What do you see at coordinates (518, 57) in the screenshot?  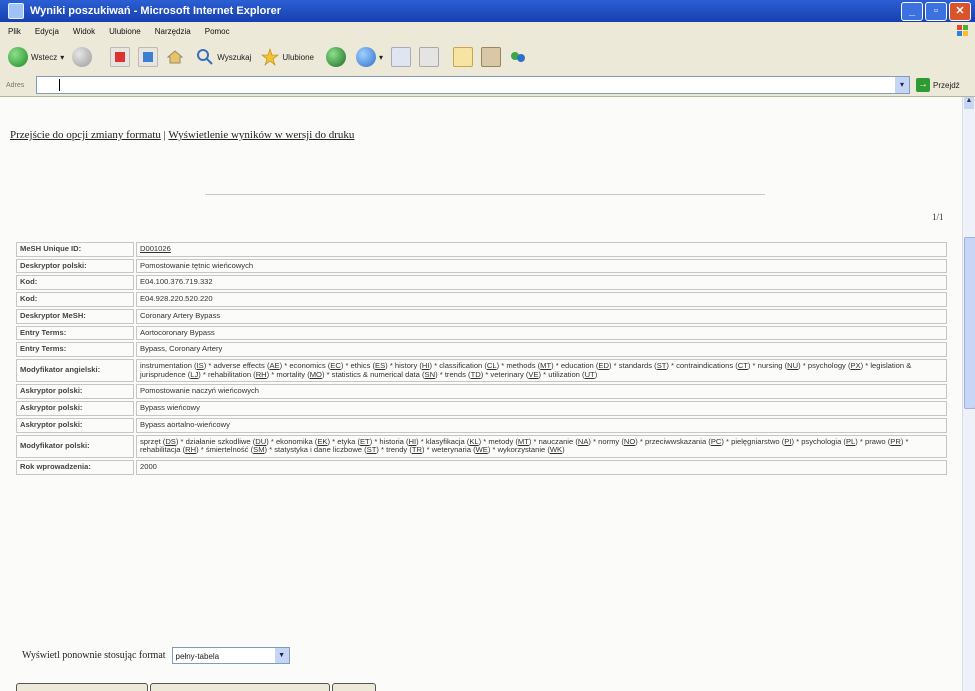 I see `messenger-button` at bounding box center [518, 57].